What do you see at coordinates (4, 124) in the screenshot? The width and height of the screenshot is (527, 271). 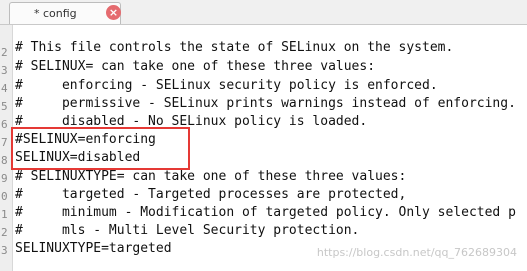 I see `line-number: 6` at bounding box center [4, 124].